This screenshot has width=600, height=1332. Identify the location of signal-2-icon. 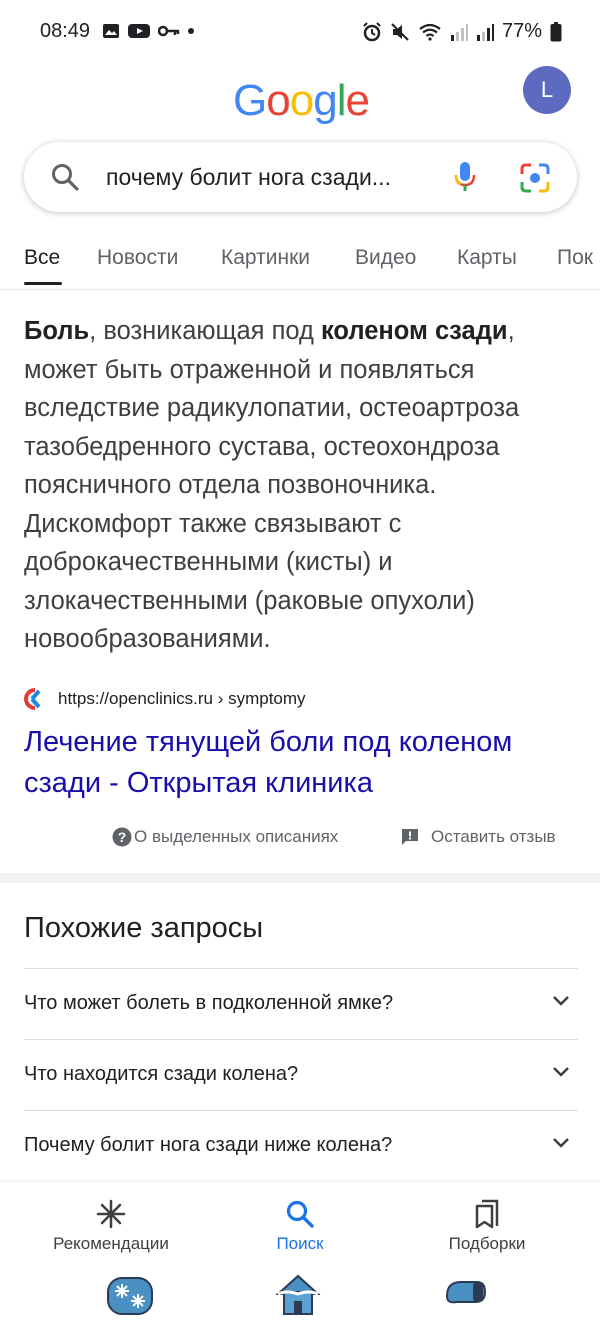
(485, 32).